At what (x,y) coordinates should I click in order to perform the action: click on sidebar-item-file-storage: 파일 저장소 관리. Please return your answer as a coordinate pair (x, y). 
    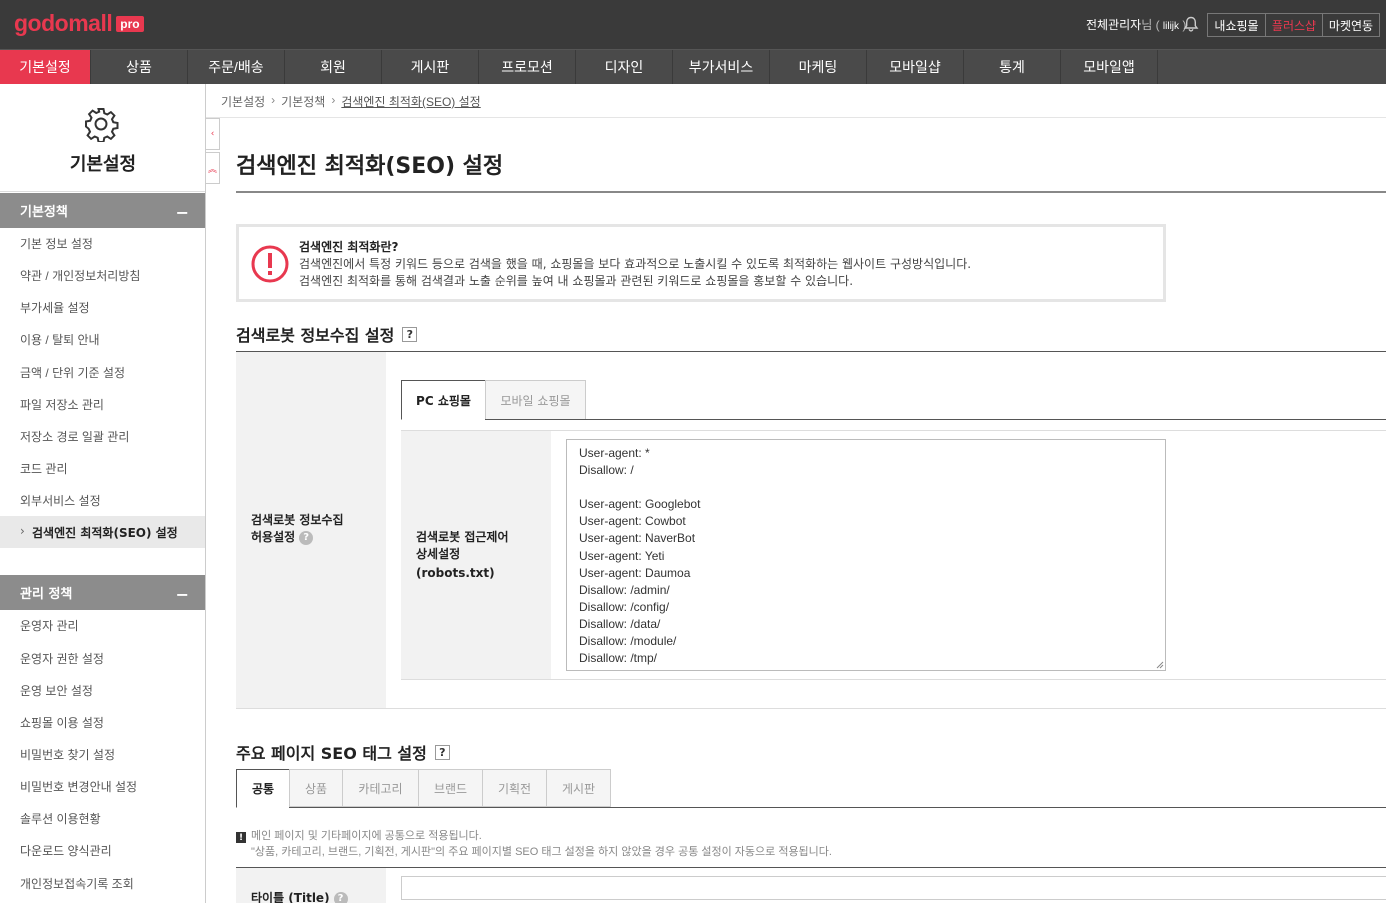
    Looking at the image, I should click on (62, 404).